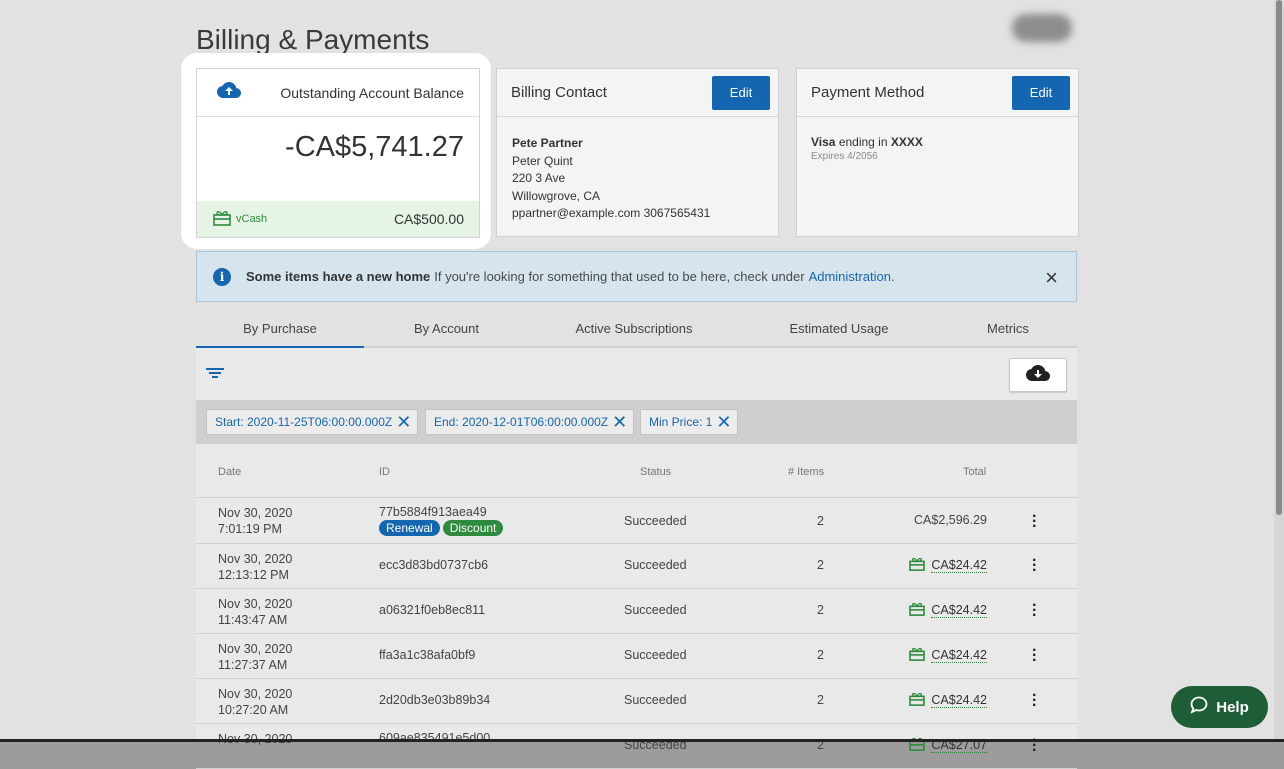 The width and height of the screenshot is (1284, 769). What do you see at coordinates (1232, 707) in the screenshot?
I see `help-label: Help` at bounding box center [1232, 707].